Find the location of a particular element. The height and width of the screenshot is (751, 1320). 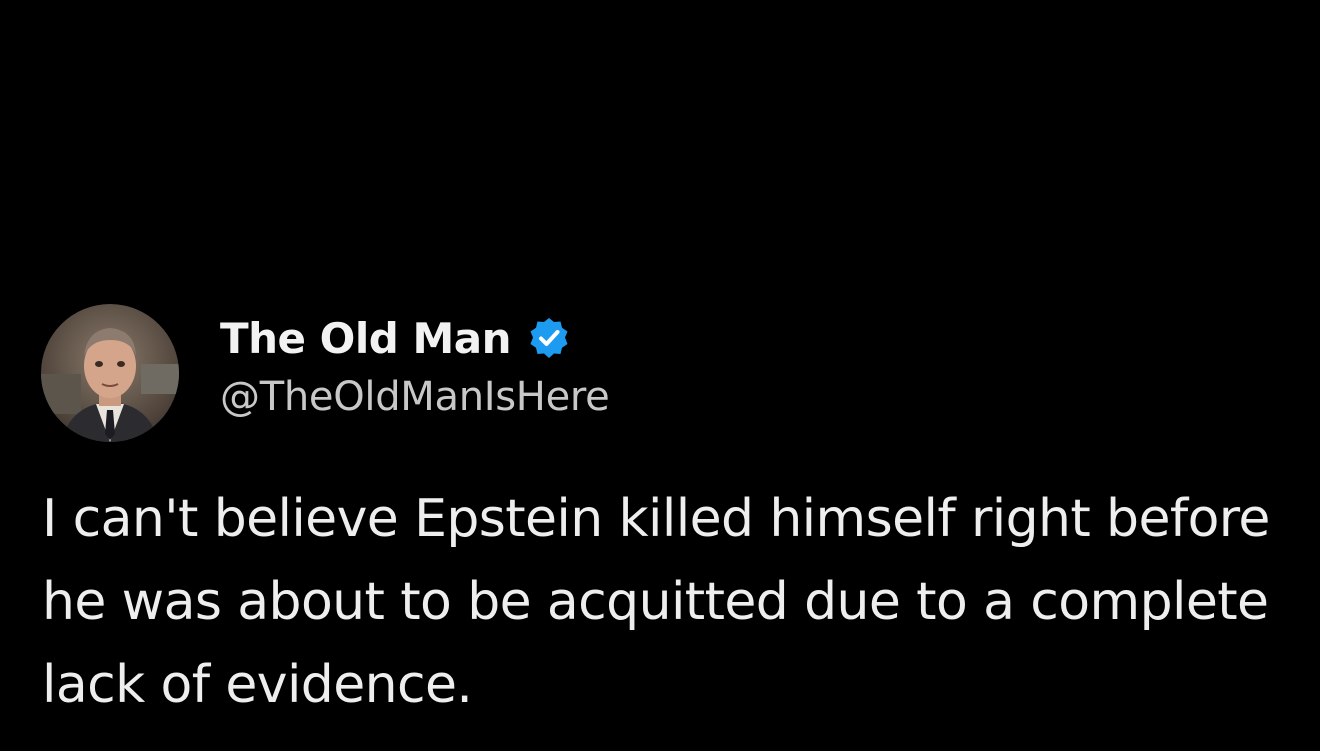

verified-badge-icon is located at coordinates (549, 338).